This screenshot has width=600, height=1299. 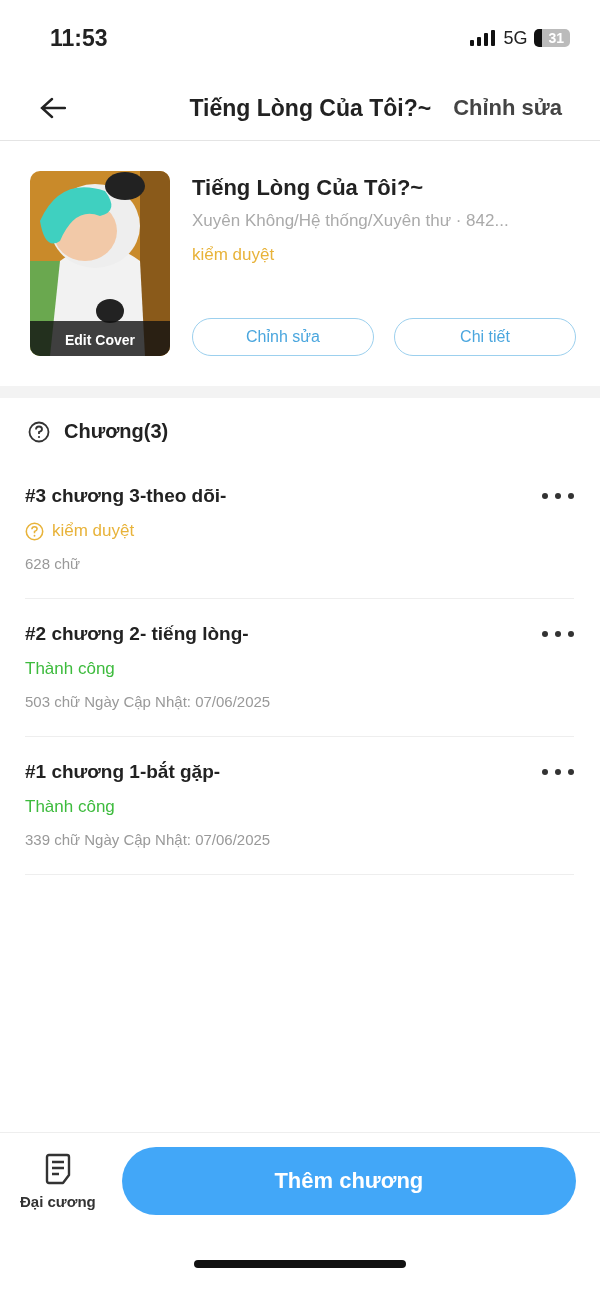 I want to click on section-title: Chương(3), so click(x=116, y=431).